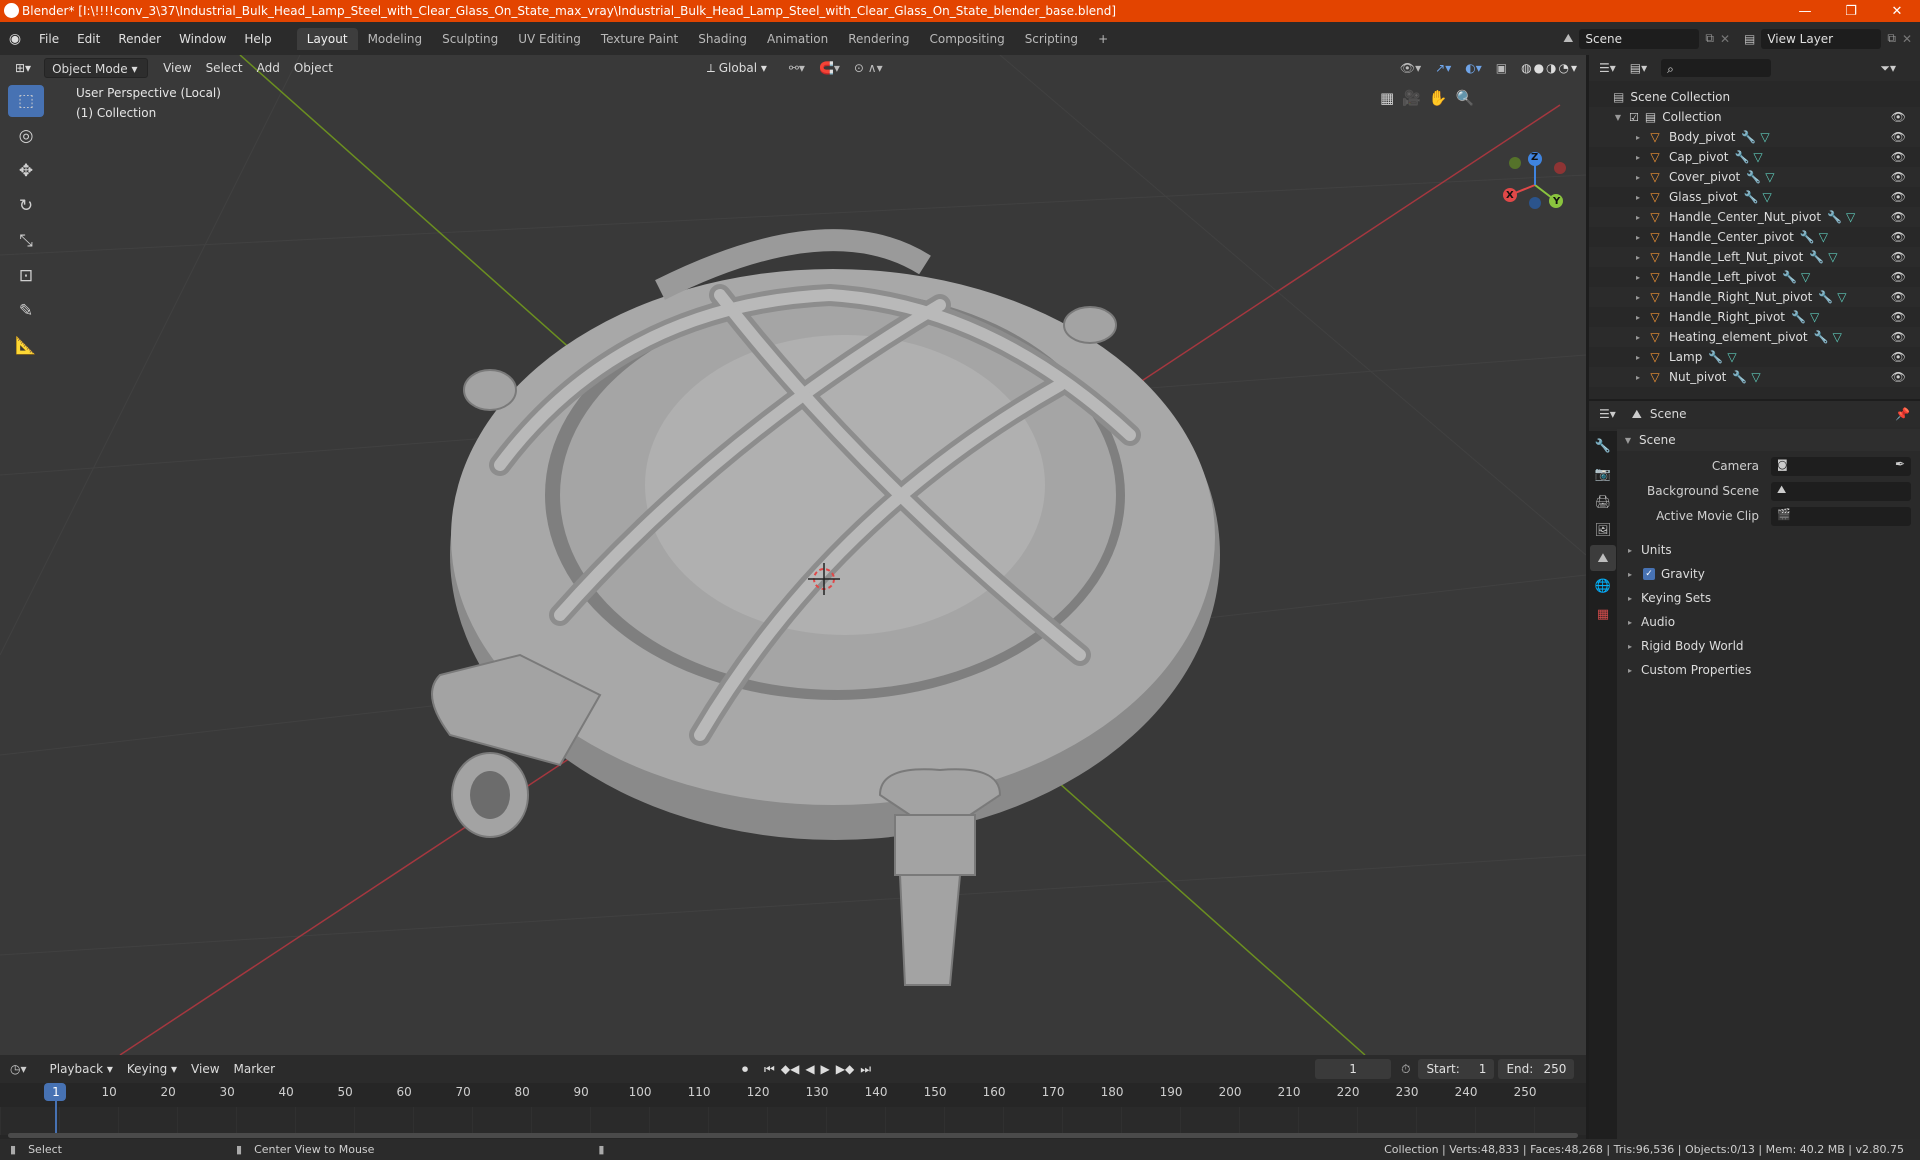  I want to click on gizmo-x-label: X, so click(1510, 195).